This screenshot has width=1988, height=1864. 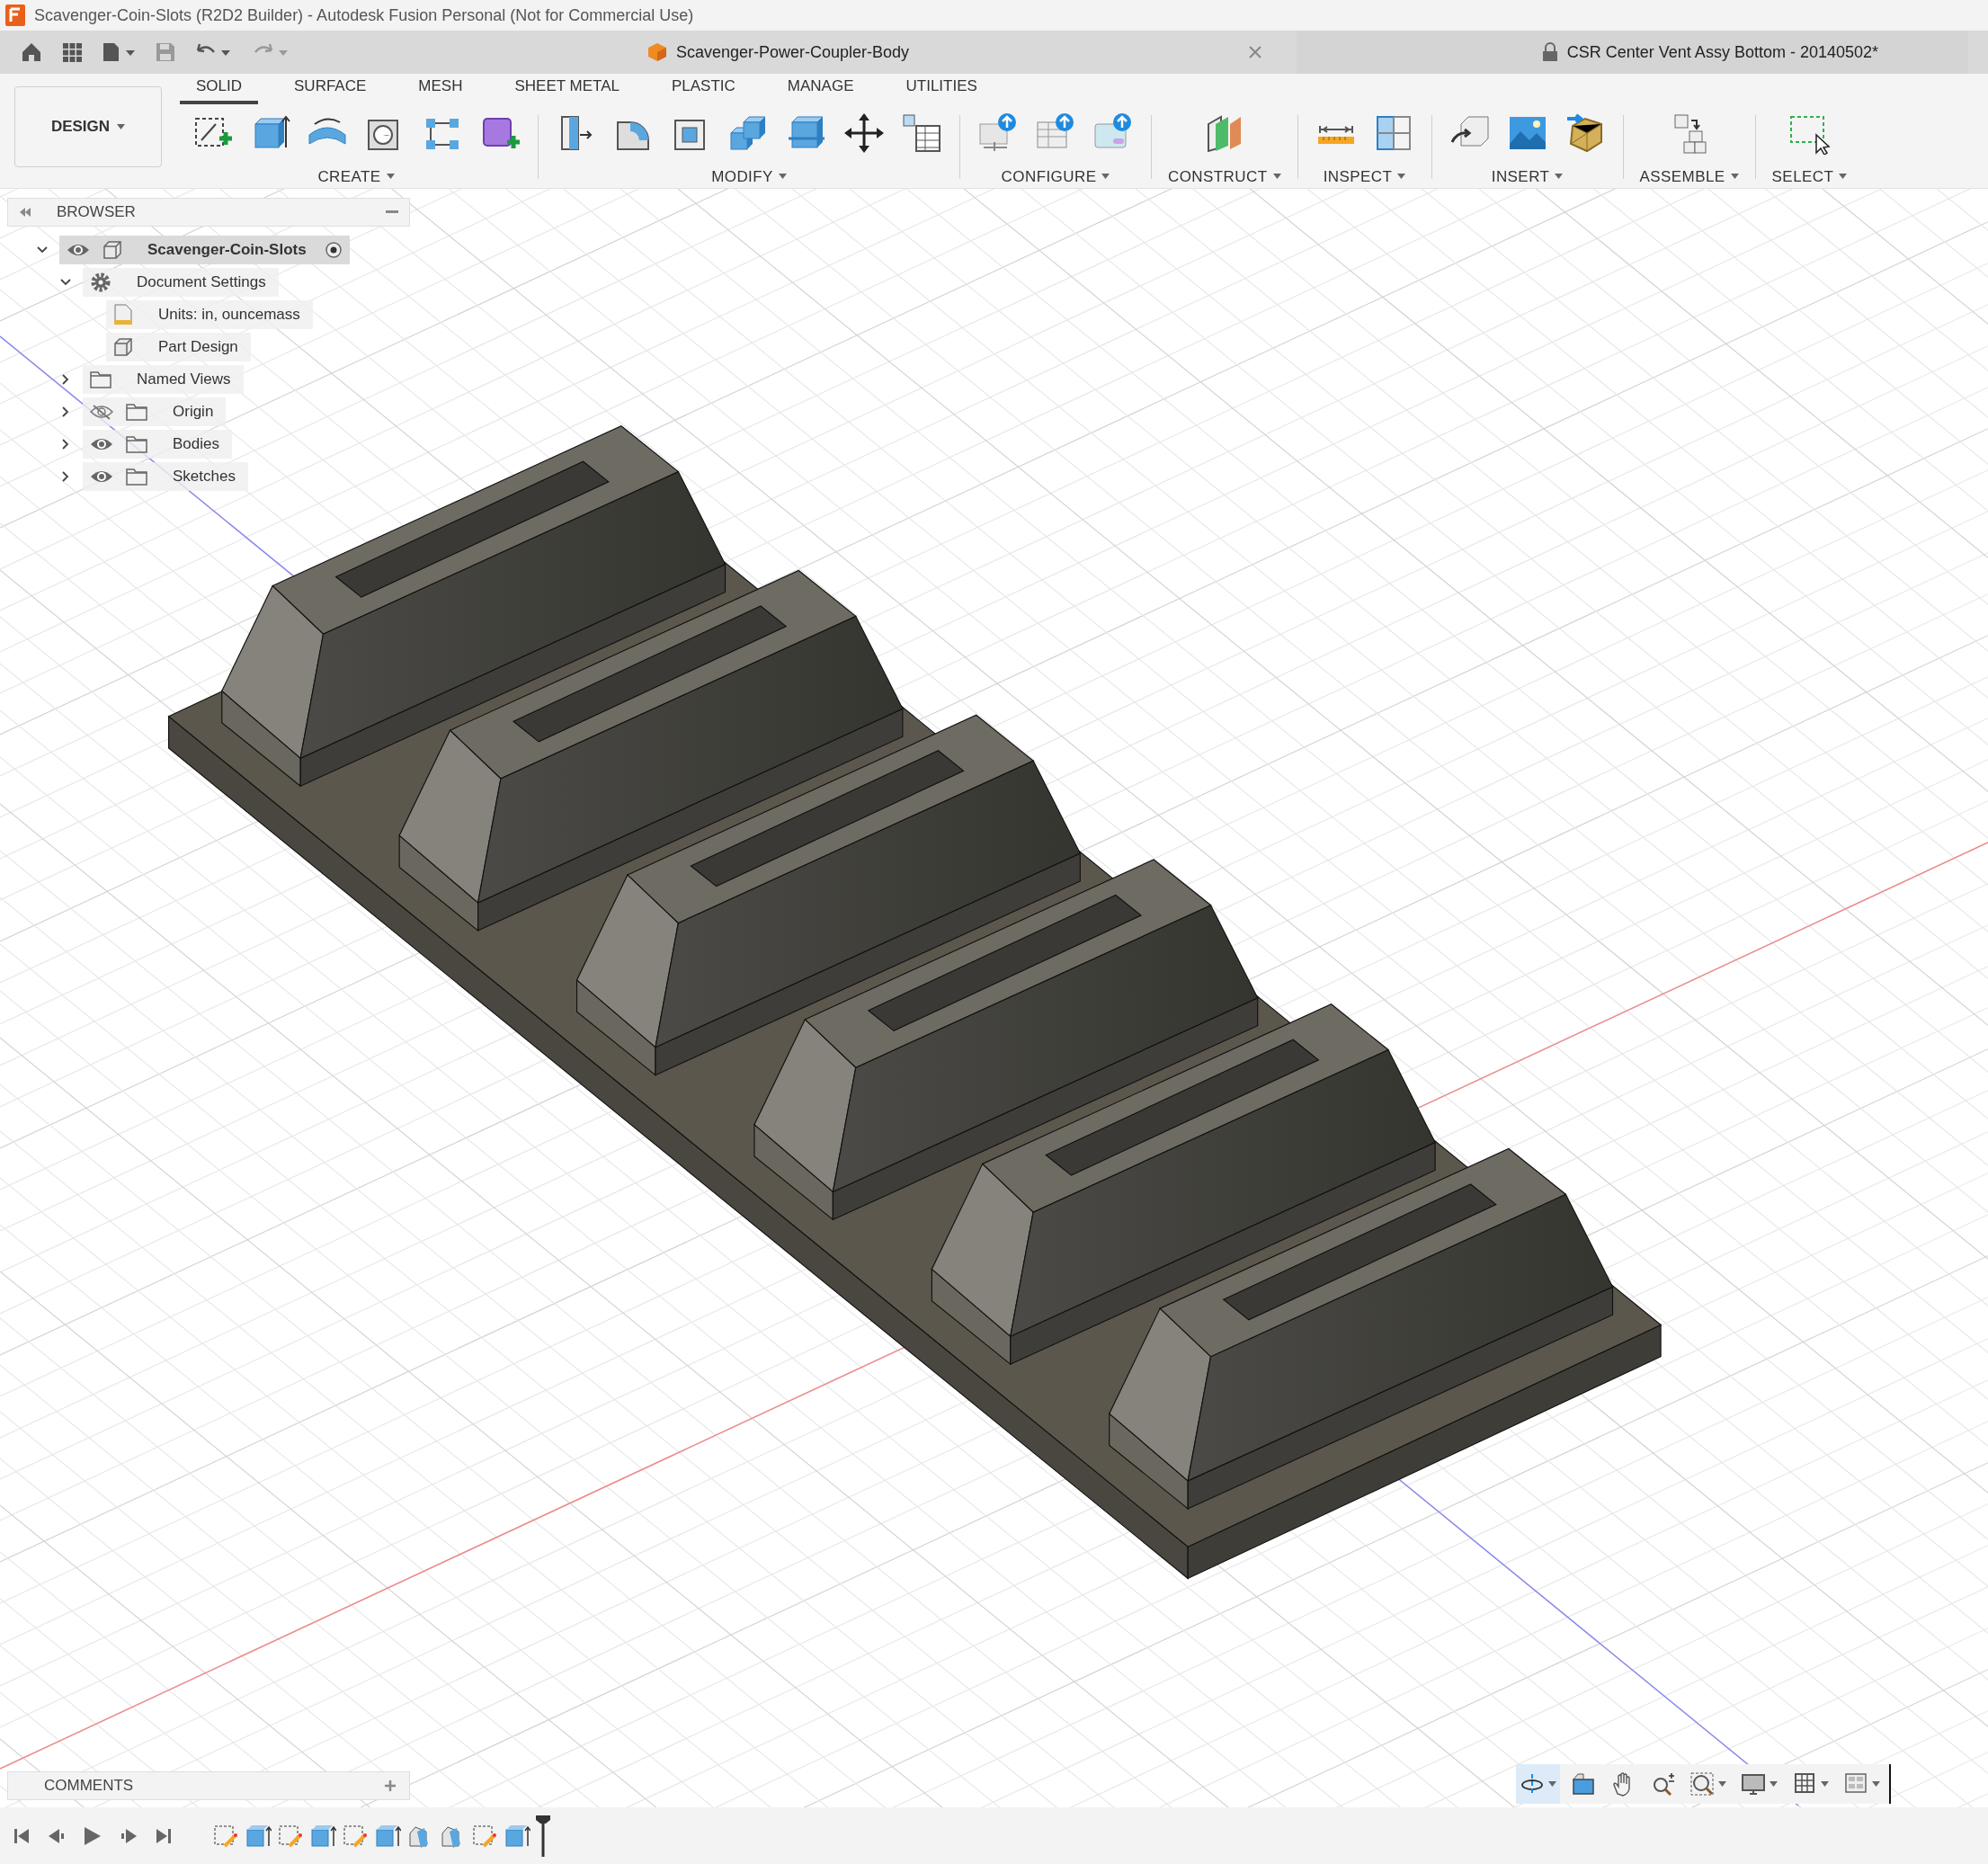 I want to click on toolbar-tab: UTILITIES, so click(x=941, y=89).